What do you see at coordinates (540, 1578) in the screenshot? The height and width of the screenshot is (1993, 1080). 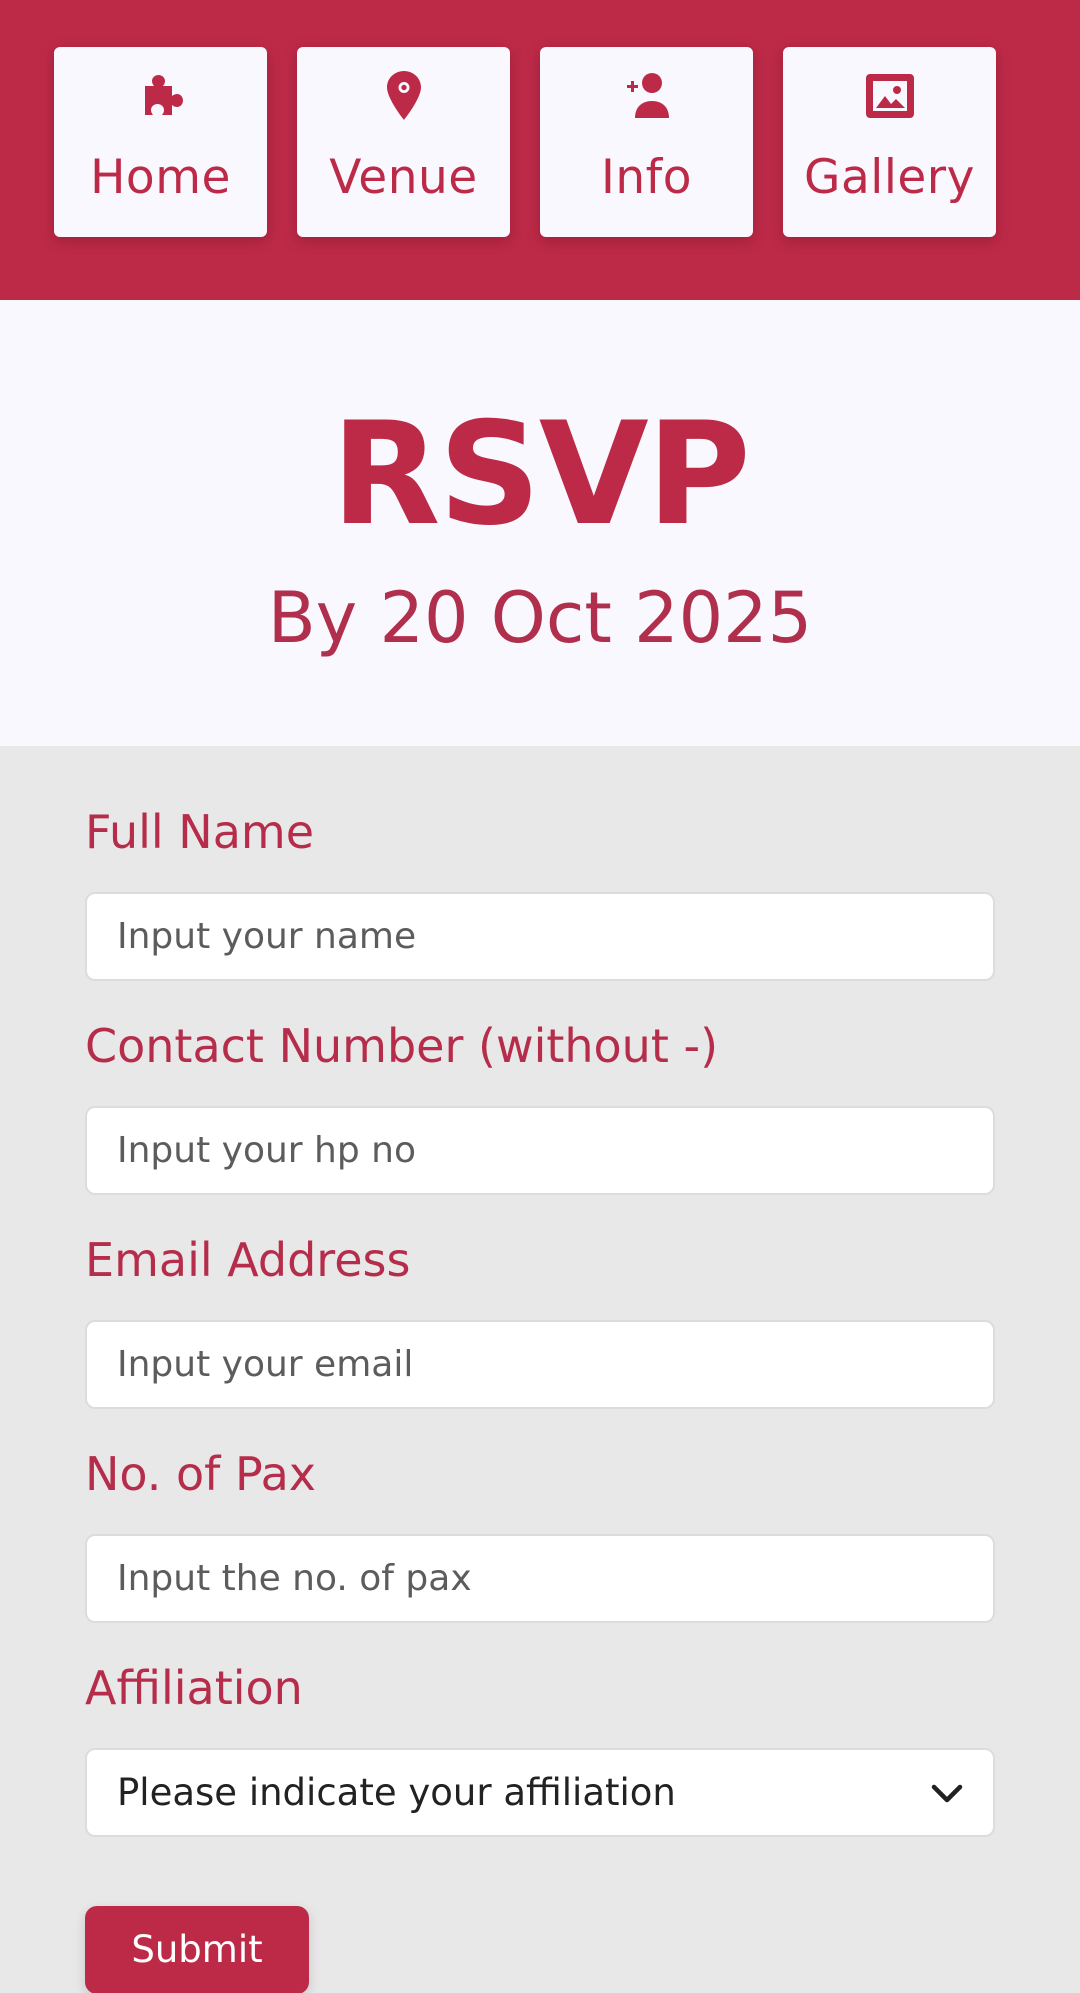 I see `pax-input` at bounding box center [540, 1578].